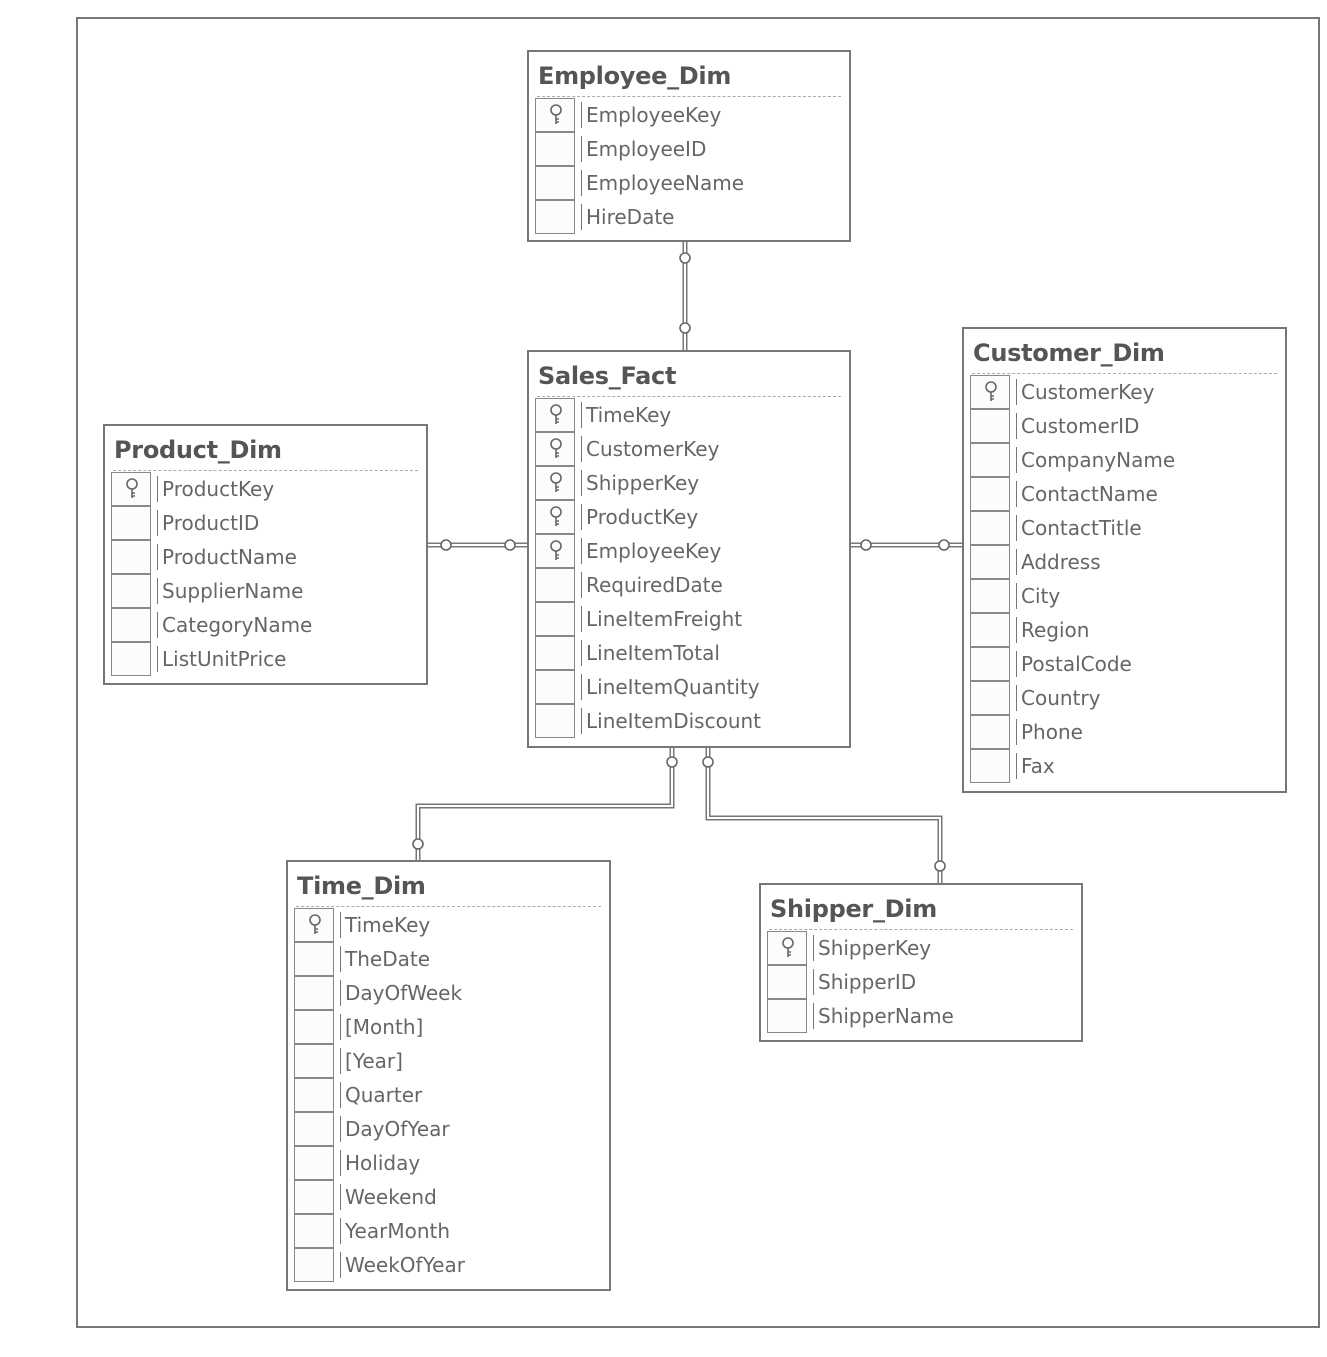  What do you see at coordinates (634, 76) in the screenshot?
I see `table-title: Employee_Dim` at bounding box center [634, 76].